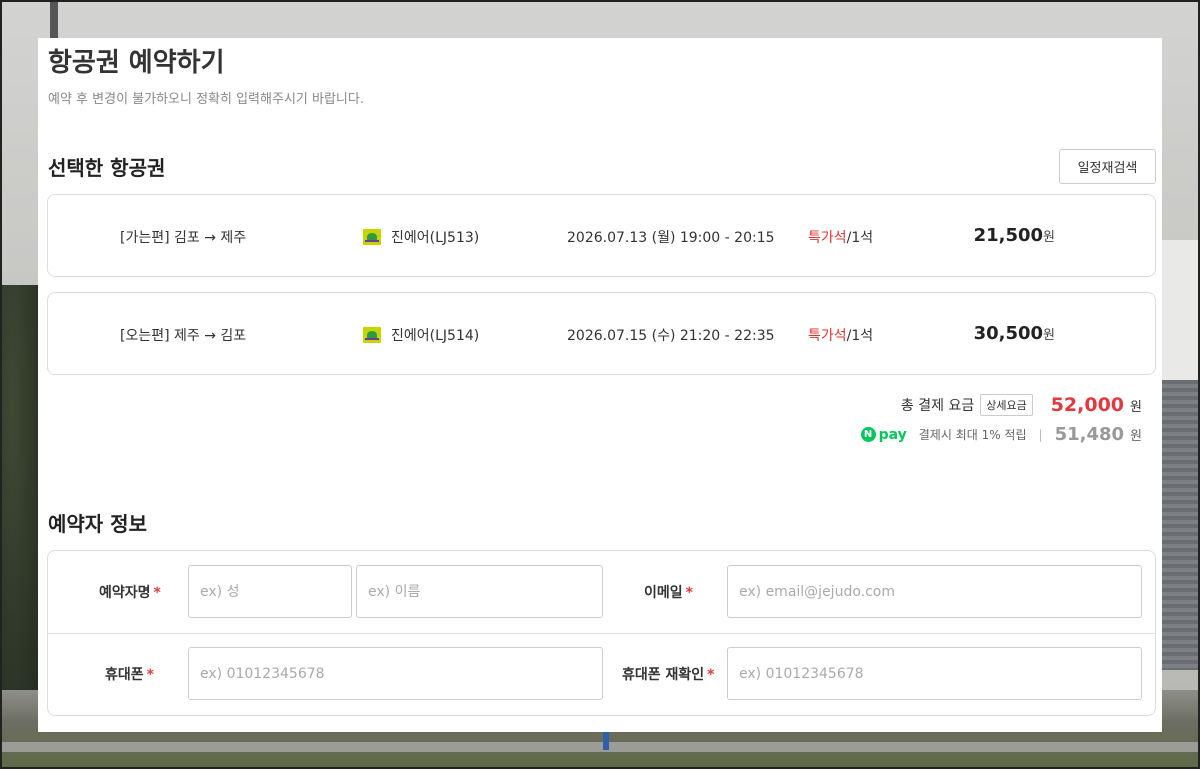  Describe the element at coordinates (125, 593) in the screenshot. I see `booker-name-label-text: 예약자명` at that location.